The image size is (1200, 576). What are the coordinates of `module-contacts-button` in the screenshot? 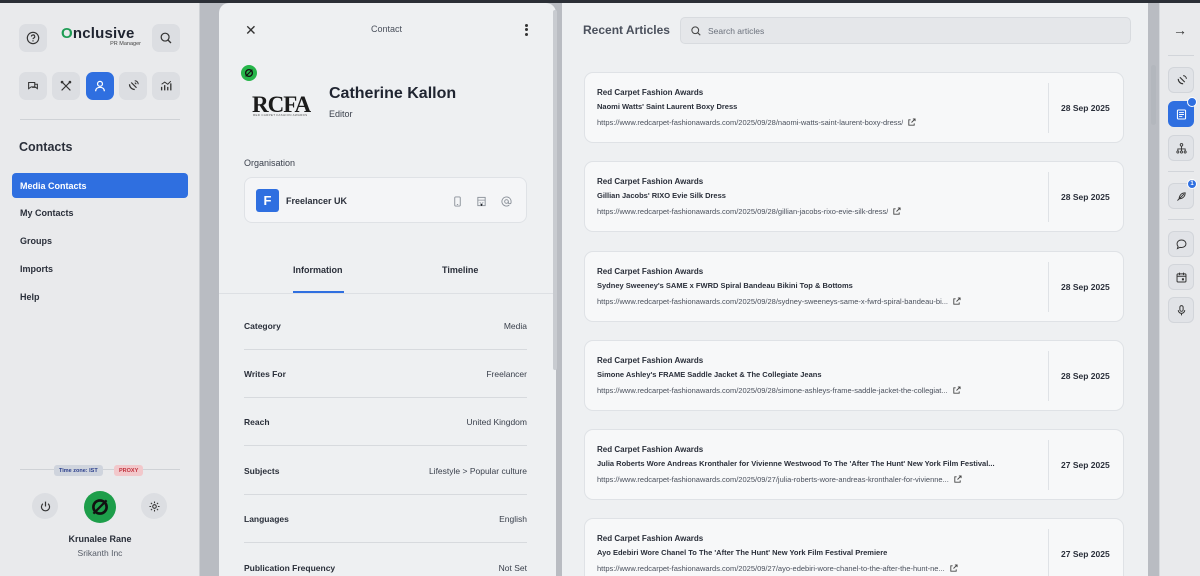 It's located at (100, 86).